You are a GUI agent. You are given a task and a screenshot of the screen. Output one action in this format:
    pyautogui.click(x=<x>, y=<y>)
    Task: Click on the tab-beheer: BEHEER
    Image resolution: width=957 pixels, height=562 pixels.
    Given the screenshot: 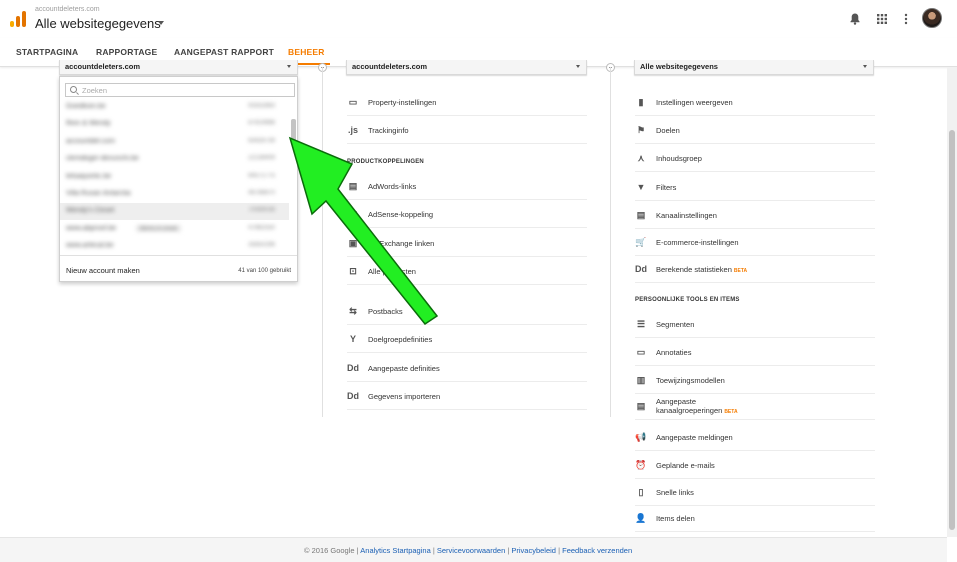 What is the action you would take?
    pyautogui.click(x=306, y=52)
    